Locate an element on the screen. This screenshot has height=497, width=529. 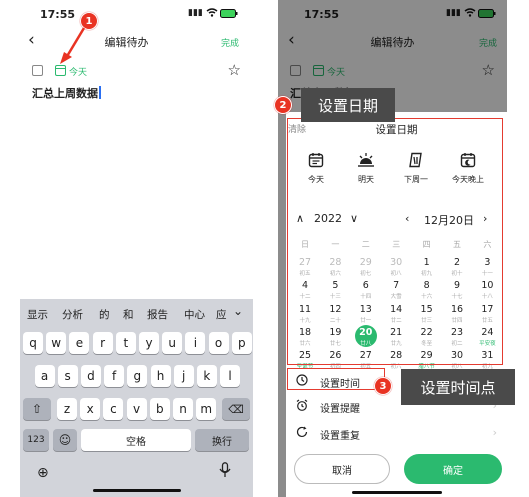
key-p: p is located at coordinates (241, 343).